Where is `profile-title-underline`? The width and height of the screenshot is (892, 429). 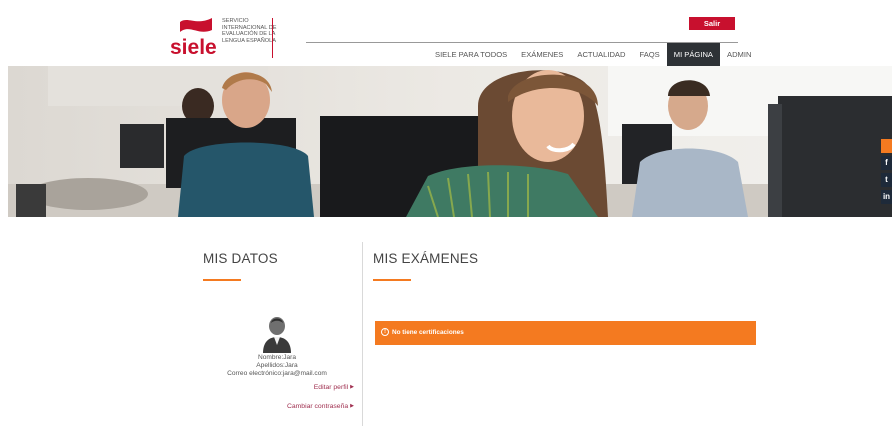
profile-title-underline is located at coordinates (222, 280).